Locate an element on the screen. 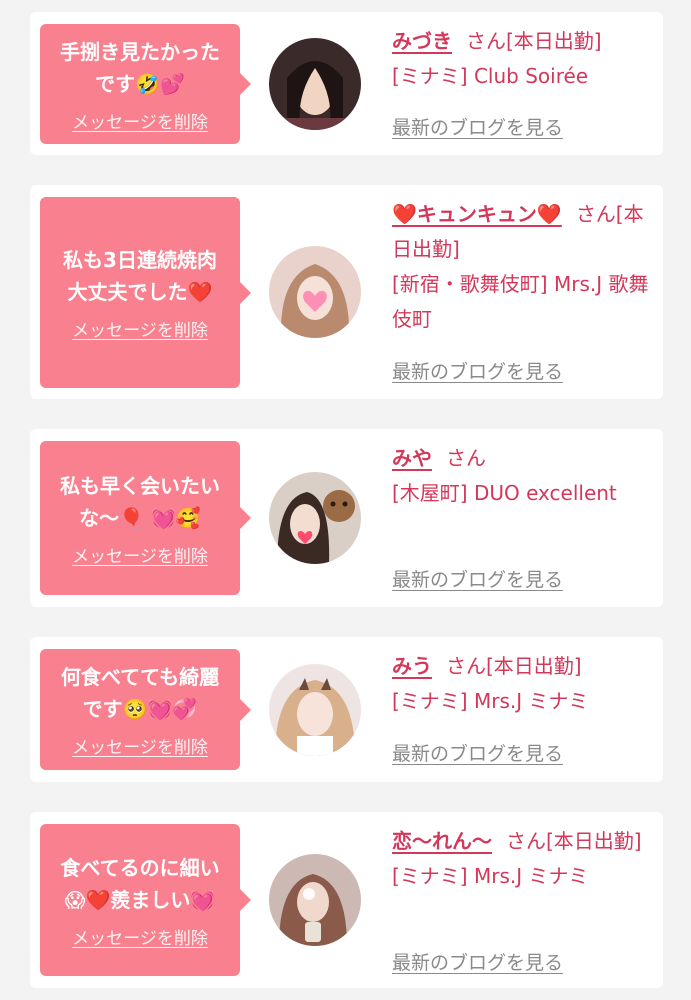 The width and height of the screenshot is (691, 1000). cast-name-link: 恋〜れん〜 is located at coordinates (442, 841).